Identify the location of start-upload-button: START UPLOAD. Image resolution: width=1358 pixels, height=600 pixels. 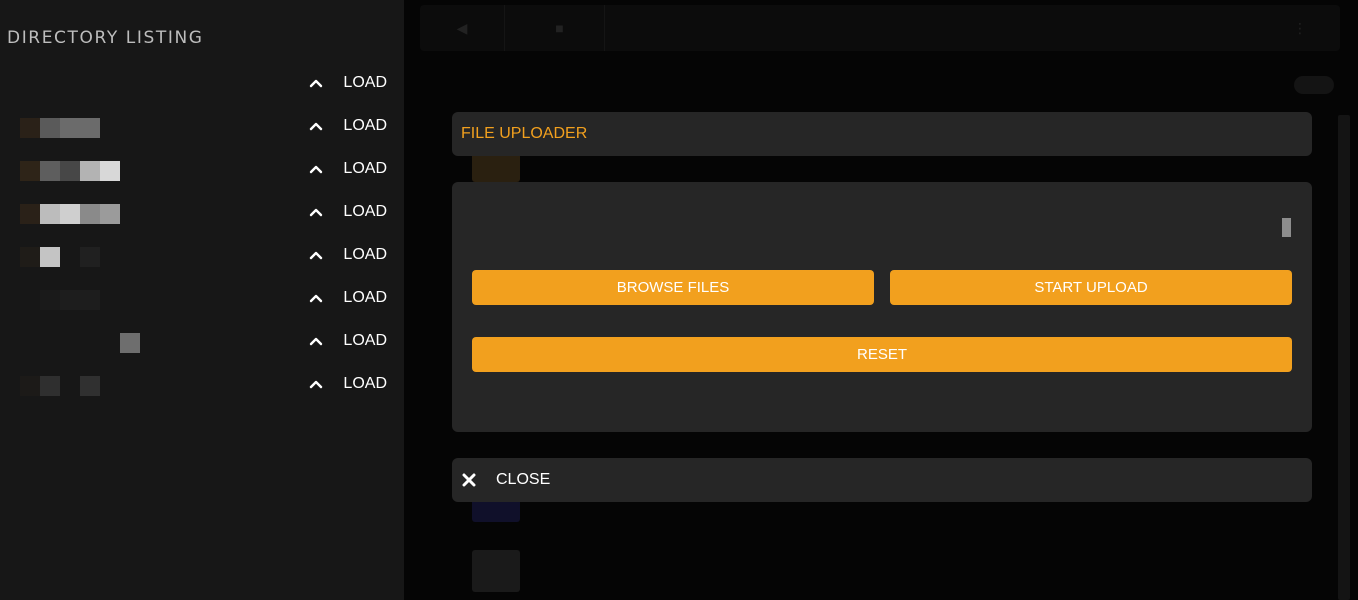
(1091, 287).